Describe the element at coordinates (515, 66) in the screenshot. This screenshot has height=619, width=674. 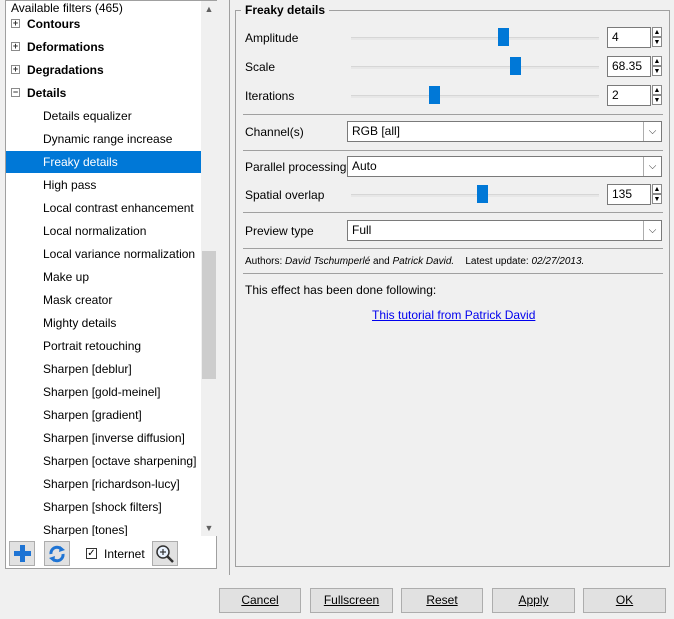
I see `scale-slider-thumb` at that location.